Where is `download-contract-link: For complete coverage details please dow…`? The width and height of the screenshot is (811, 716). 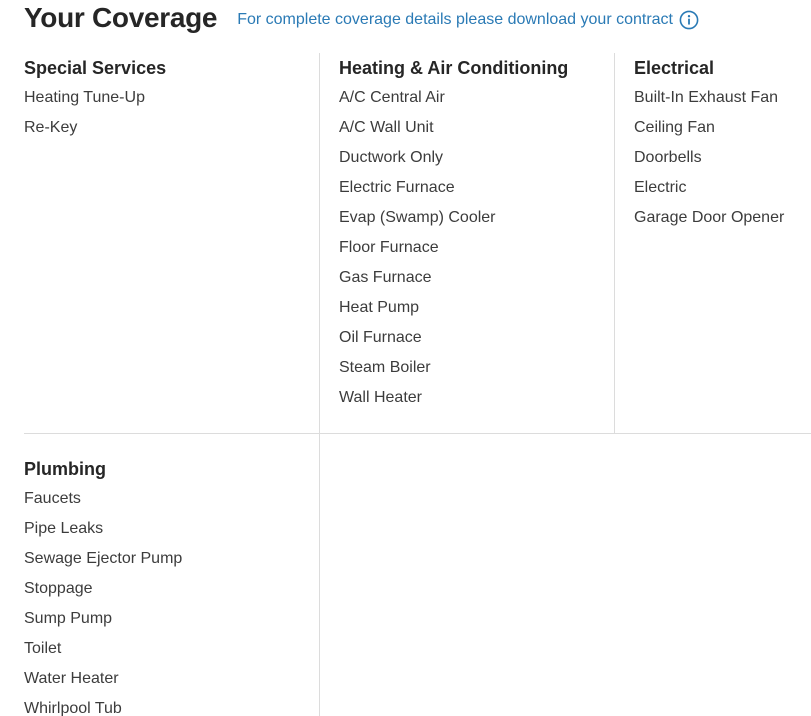 download-contract-link: For complete coverage details please dow… is located at coordinates (468, 18).